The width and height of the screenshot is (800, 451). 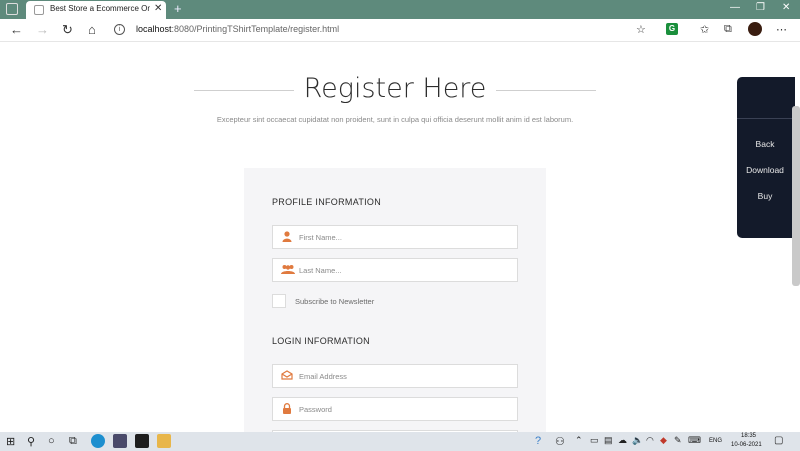 What do you see at coordinates (404, 376) in the screenshot?
I see `email-input` at bounding box center [404, 376].